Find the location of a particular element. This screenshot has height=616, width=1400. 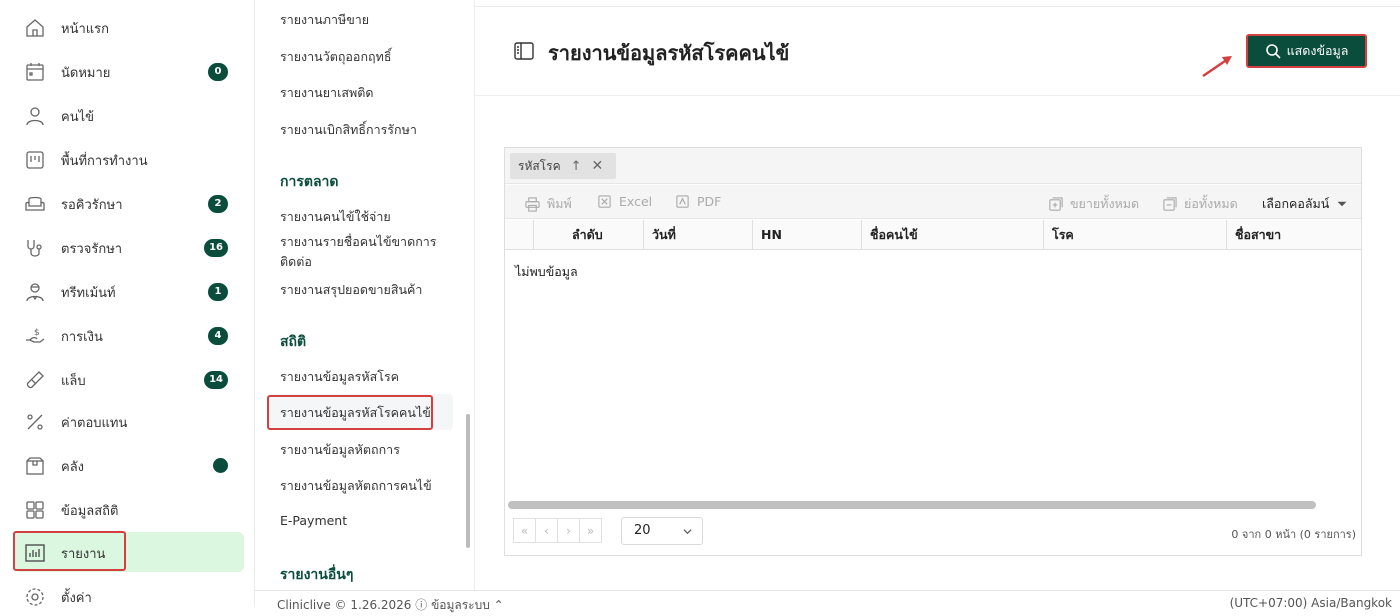

group-panel: รหัสโรค ↑ ✕ is located at coordinates (933, 166).